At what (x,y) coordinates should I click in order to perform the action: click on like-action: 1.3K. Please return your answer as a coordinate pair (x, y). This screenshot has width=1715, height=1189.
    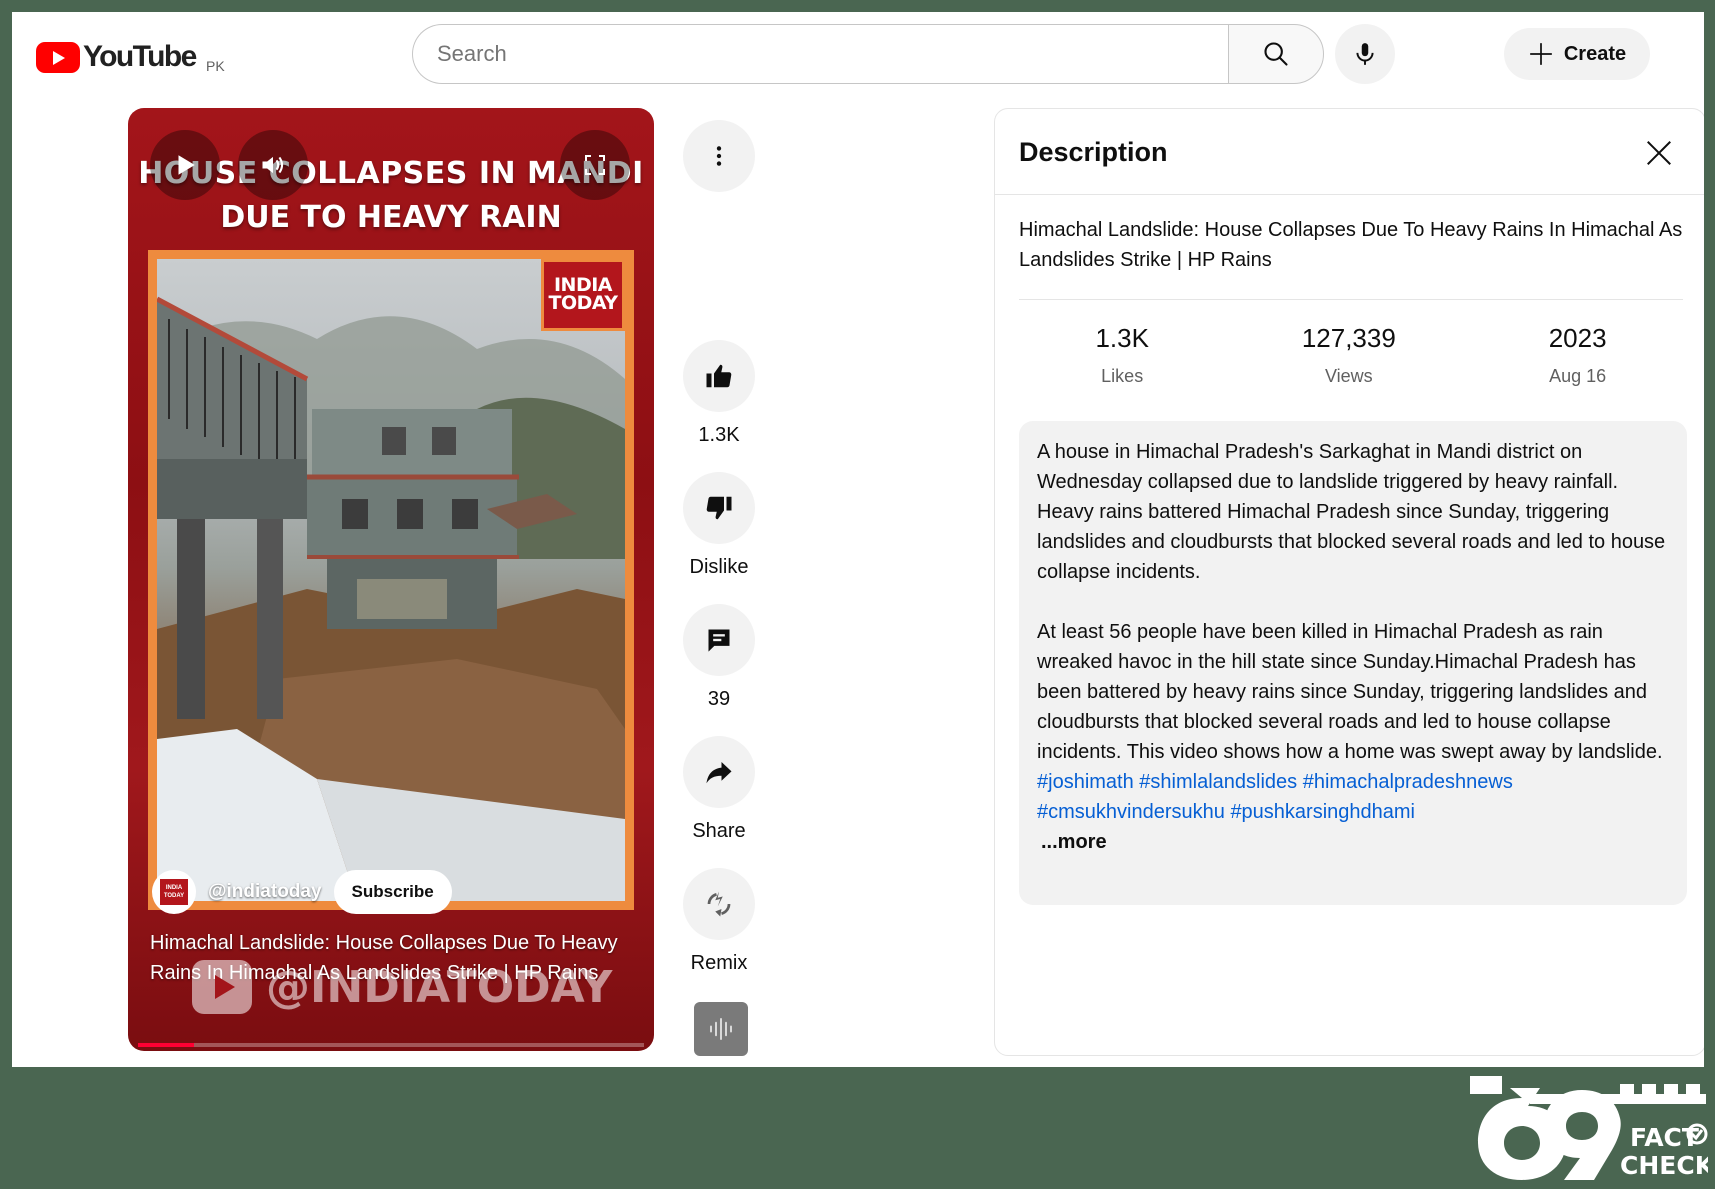
    Looking at the image, I should click on (719, 393).